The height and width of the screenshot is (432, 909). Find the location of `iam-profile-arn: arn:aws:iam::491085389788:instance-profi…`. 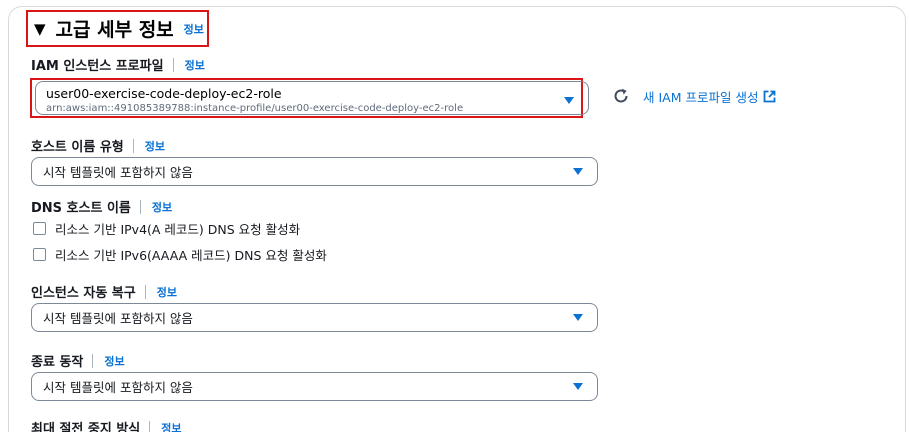

iam-profile-arn: arn:aws:iam::491085389788:instance-profi… is located at coordinates (255, 108).